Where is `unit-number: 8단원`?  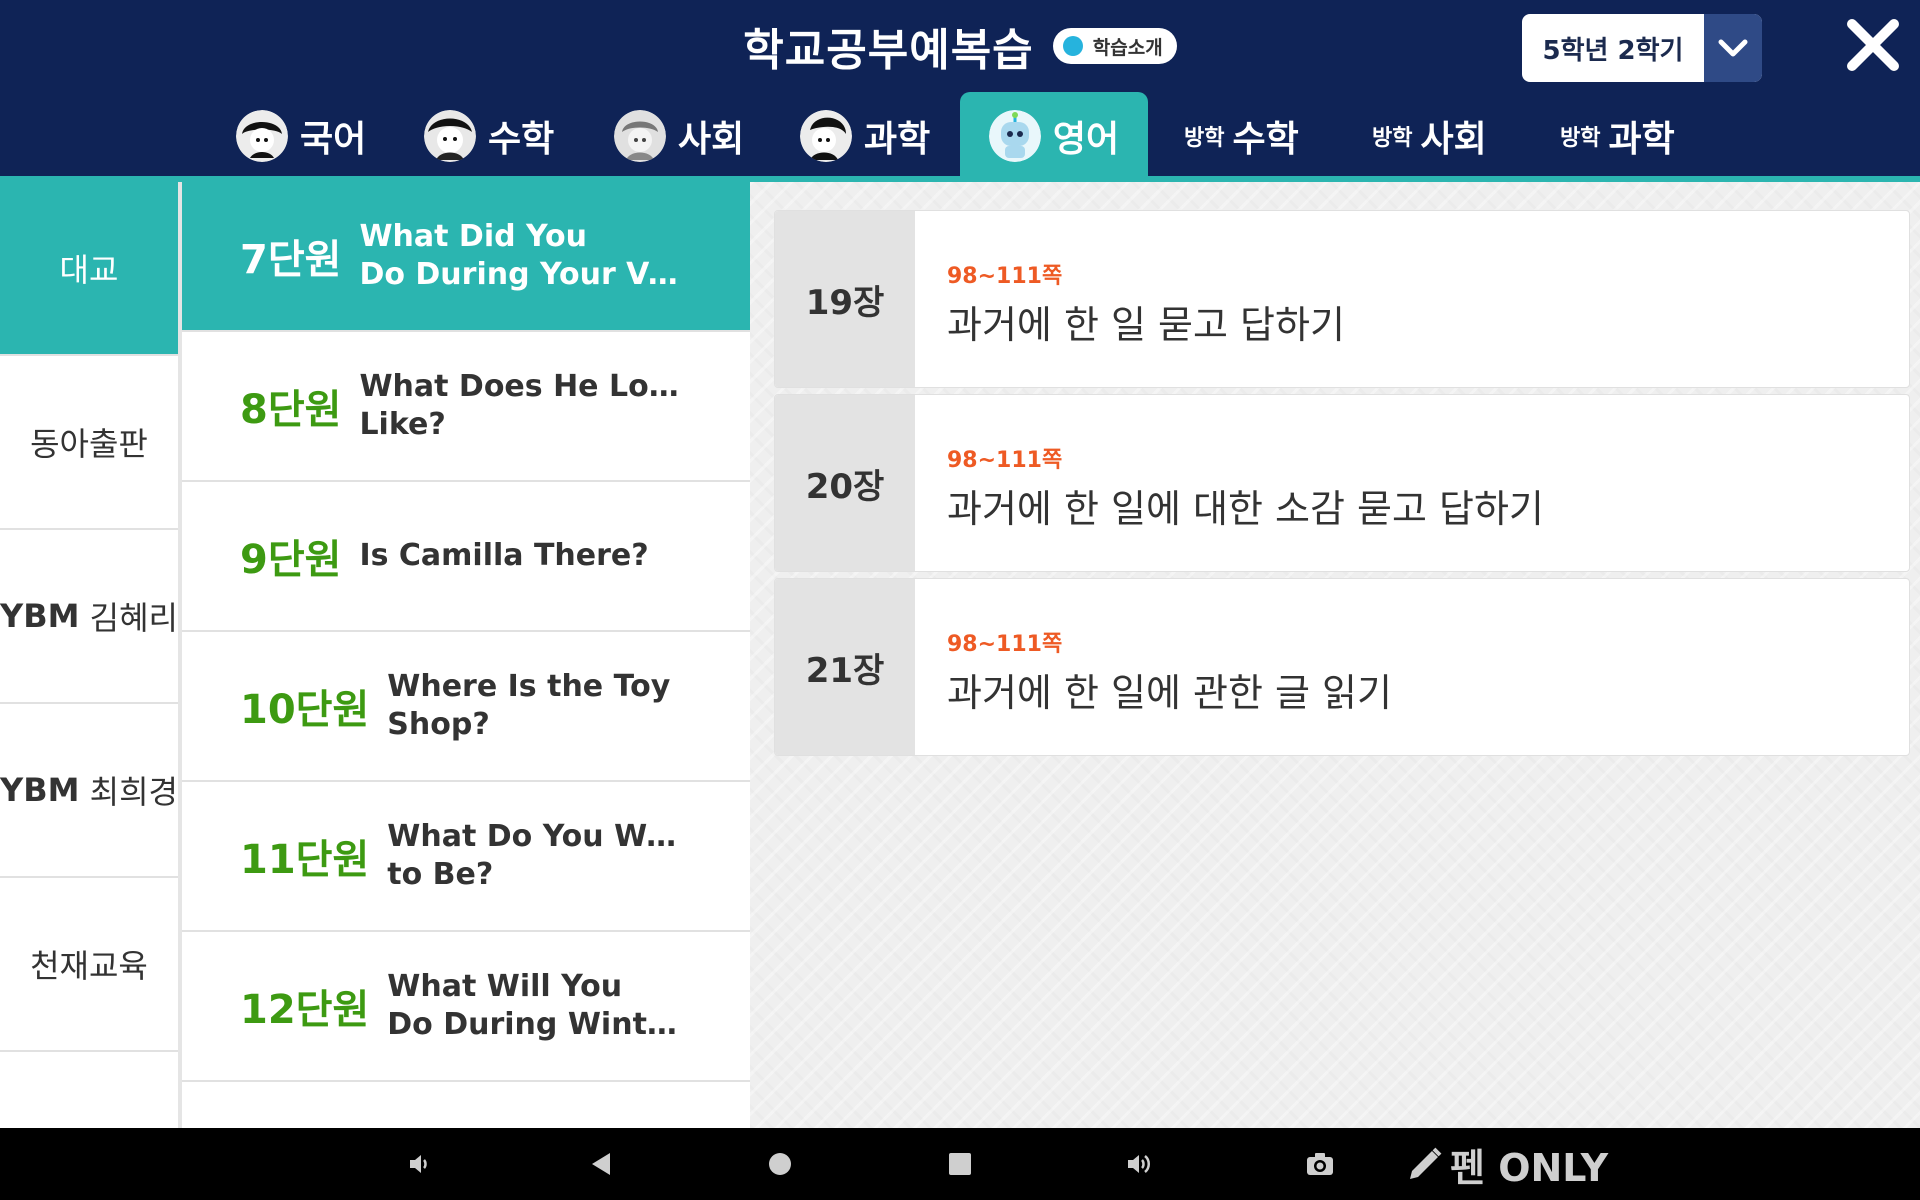
unit-number: 8단원 is located at coordinates (291, 410).